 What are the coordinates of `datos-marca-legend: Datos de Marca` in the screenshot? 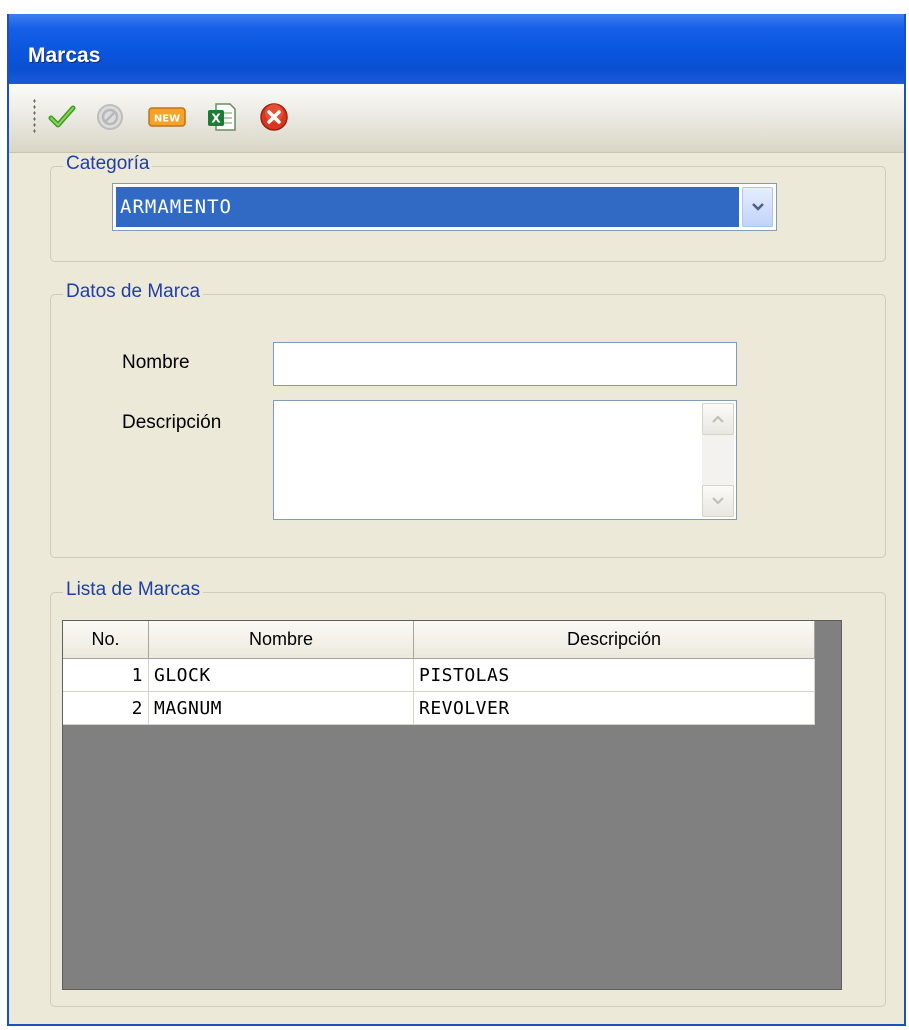 It's located at (133, 292).